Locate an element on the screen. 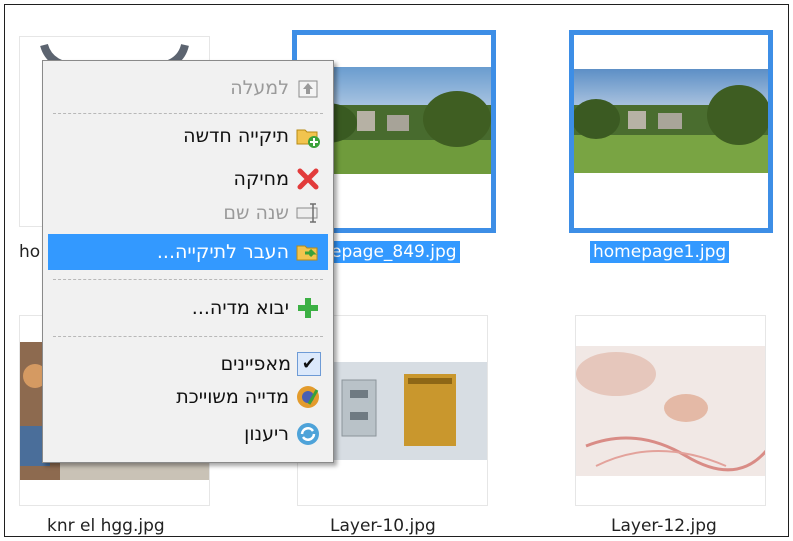  menu-item-rename: שנה שם is located at coordinates (188, 213).